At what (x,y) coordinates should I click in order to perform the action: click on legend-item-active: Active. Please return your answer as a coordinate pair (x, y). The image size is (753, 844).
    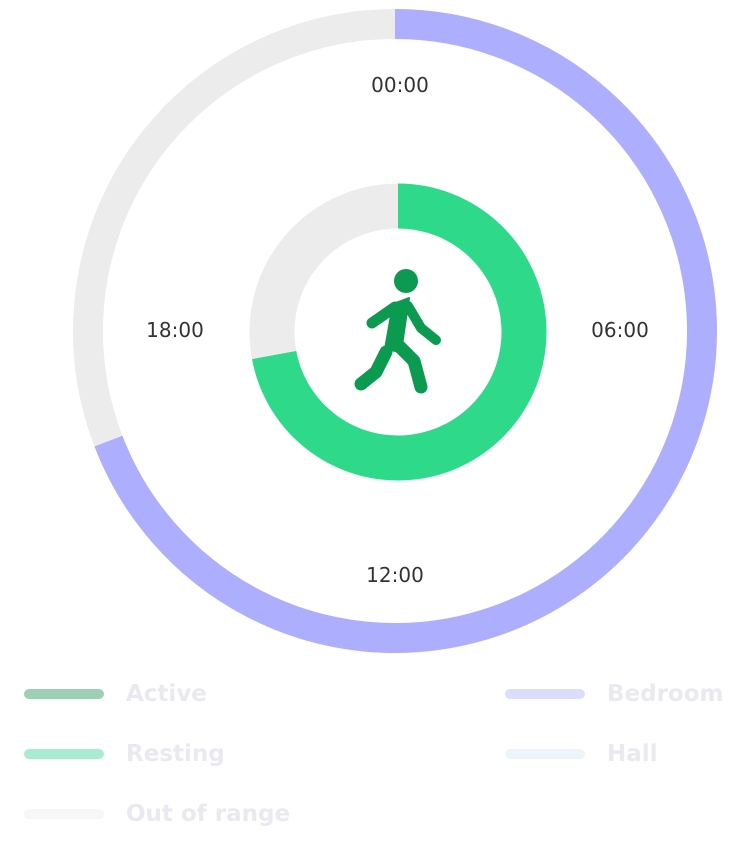
    Looking at the image, I should click on (115, 694).